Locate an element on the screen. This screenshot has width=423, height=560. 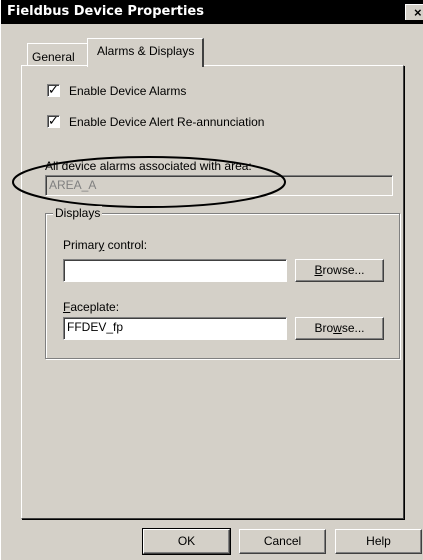
title-bar: Fieldbus Device Properties × is located at coordinates (212, 12).